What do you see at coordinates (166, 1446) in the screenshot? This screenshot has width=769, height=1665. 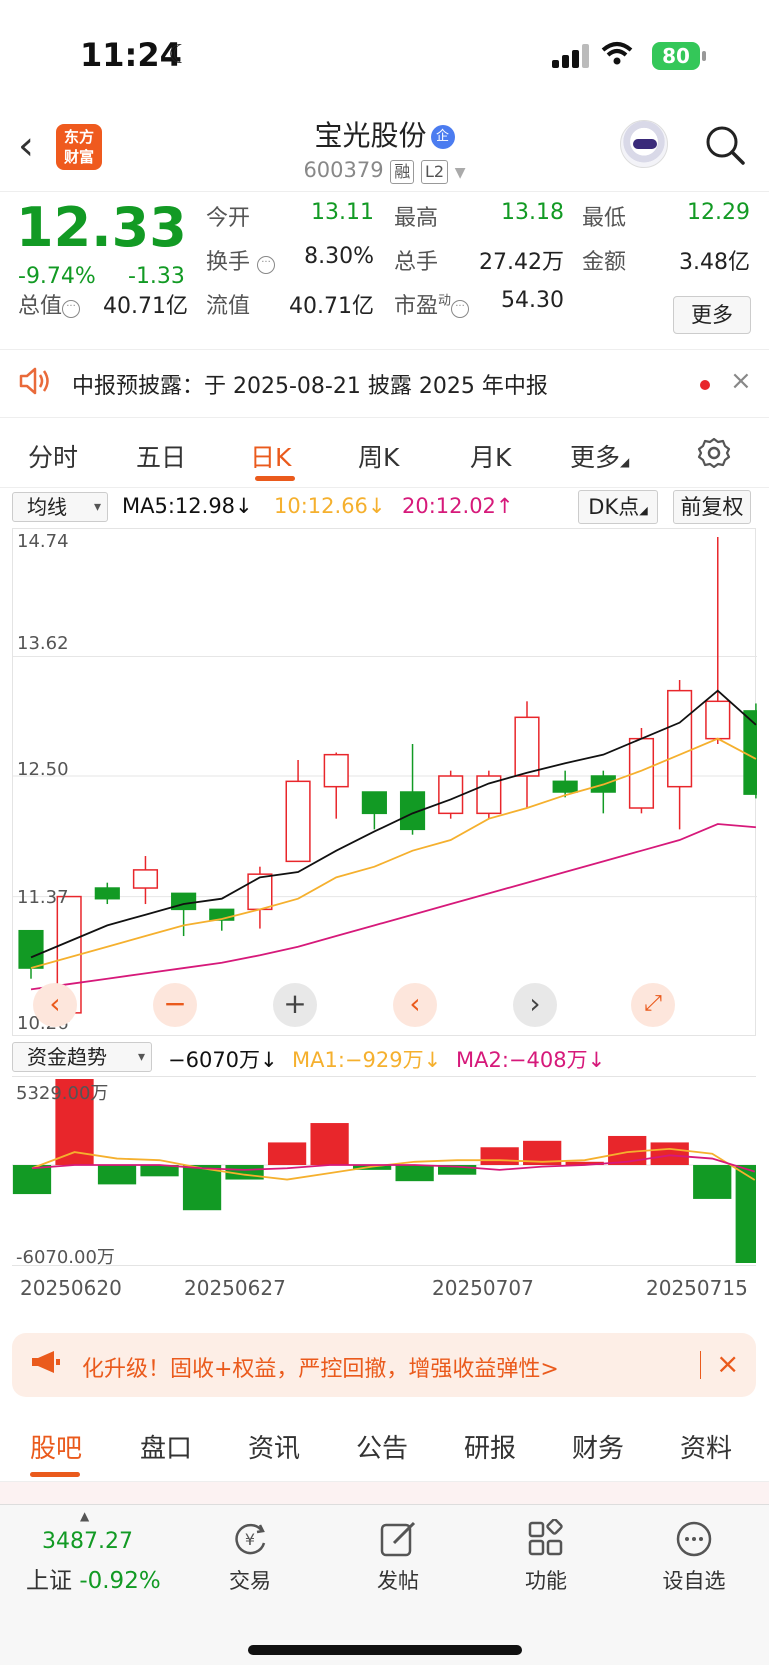 I see `tab-pankou: 盘口` at bounding box center [166, 1446].